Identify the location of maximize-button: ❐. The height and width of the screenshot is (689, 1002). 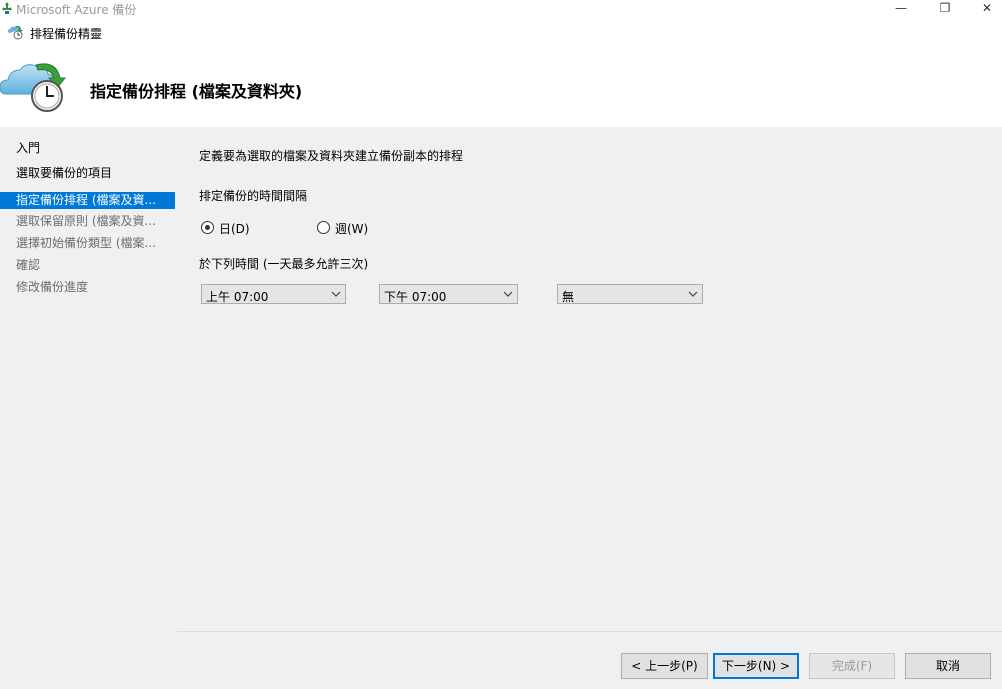
(945, 8).